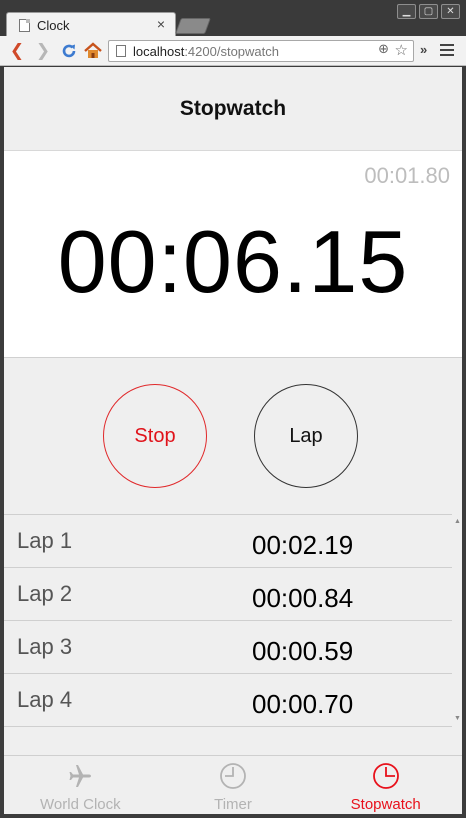 This screenshot has height=818, width=466. Describe the element at coordinates (45, 699) in the screenshot. I see `lap-name: Lap 4` at that location.